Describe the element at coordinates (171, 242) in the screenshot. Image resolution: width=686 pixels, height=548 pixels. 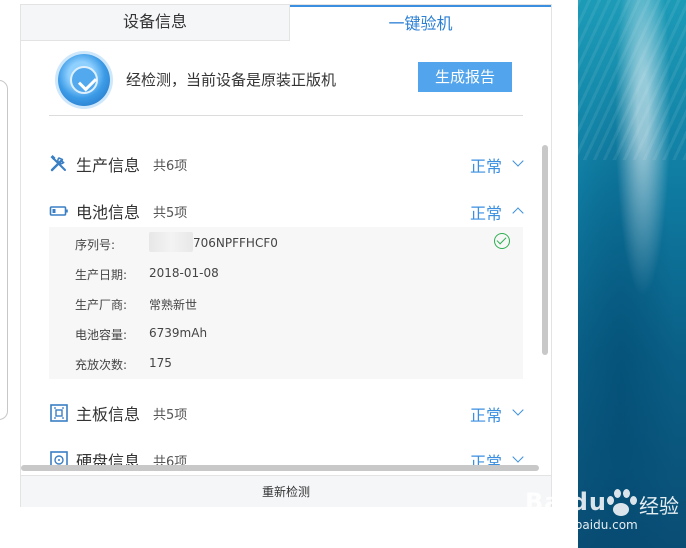
I see `redacted-serial-mask` at that location.